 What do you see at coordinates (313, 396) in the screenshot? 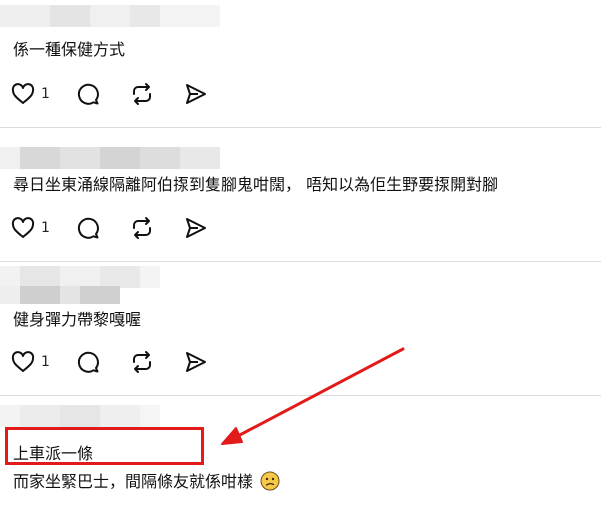
I see `annotation-arrow` at bounding box center [313, 396].